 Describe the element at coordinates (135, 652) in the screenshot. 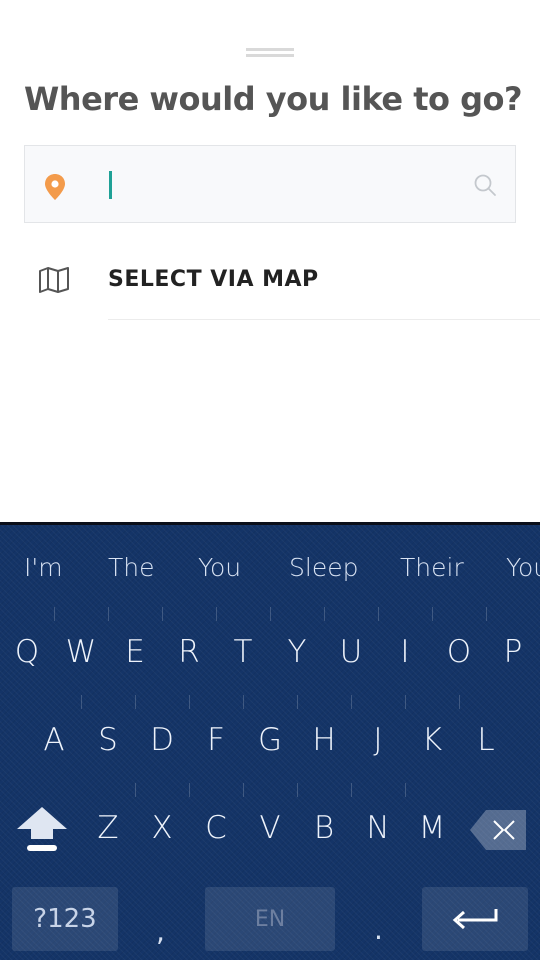

I see `key-e: E` at that location.